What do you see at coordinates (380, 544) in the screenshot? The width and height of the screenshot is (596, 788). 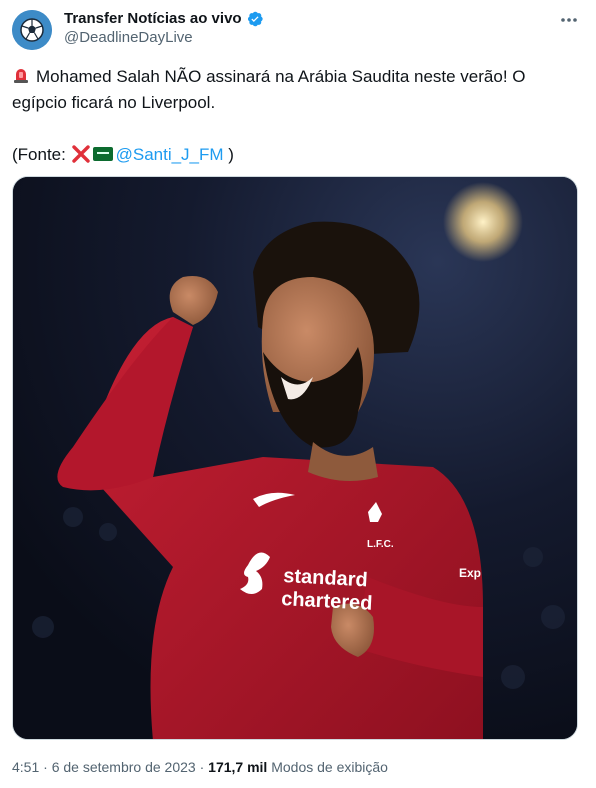 I see `crest-text: L.F.C.` at bounding box center [380, 544].